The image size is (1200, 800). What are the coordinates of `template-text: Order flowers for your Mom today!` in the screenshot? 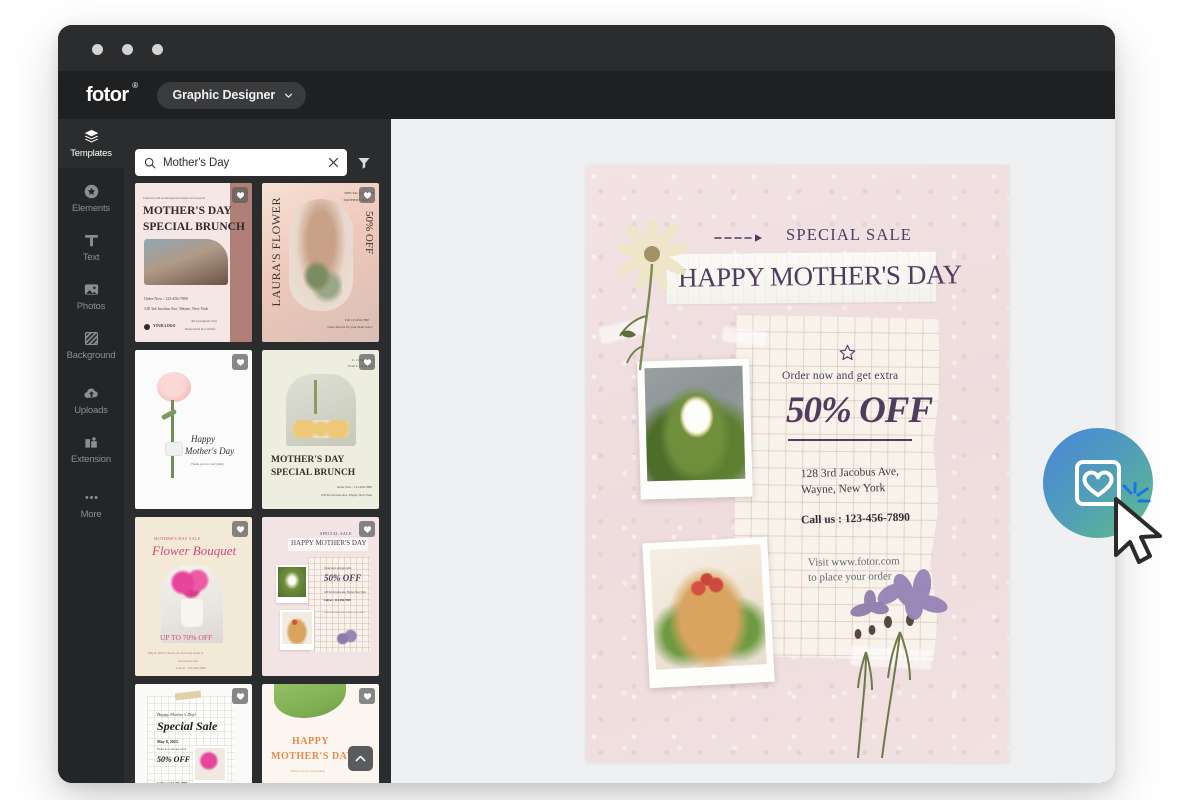 It's located at (350, 327).